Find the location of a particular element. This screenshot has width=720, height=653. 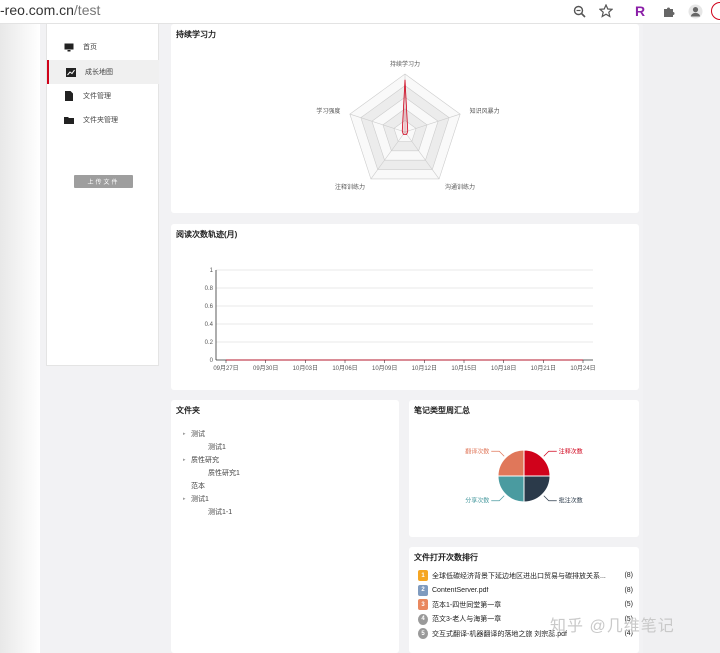

folder-tree-item: 测试1-1 is located at coordinates (216, 512).